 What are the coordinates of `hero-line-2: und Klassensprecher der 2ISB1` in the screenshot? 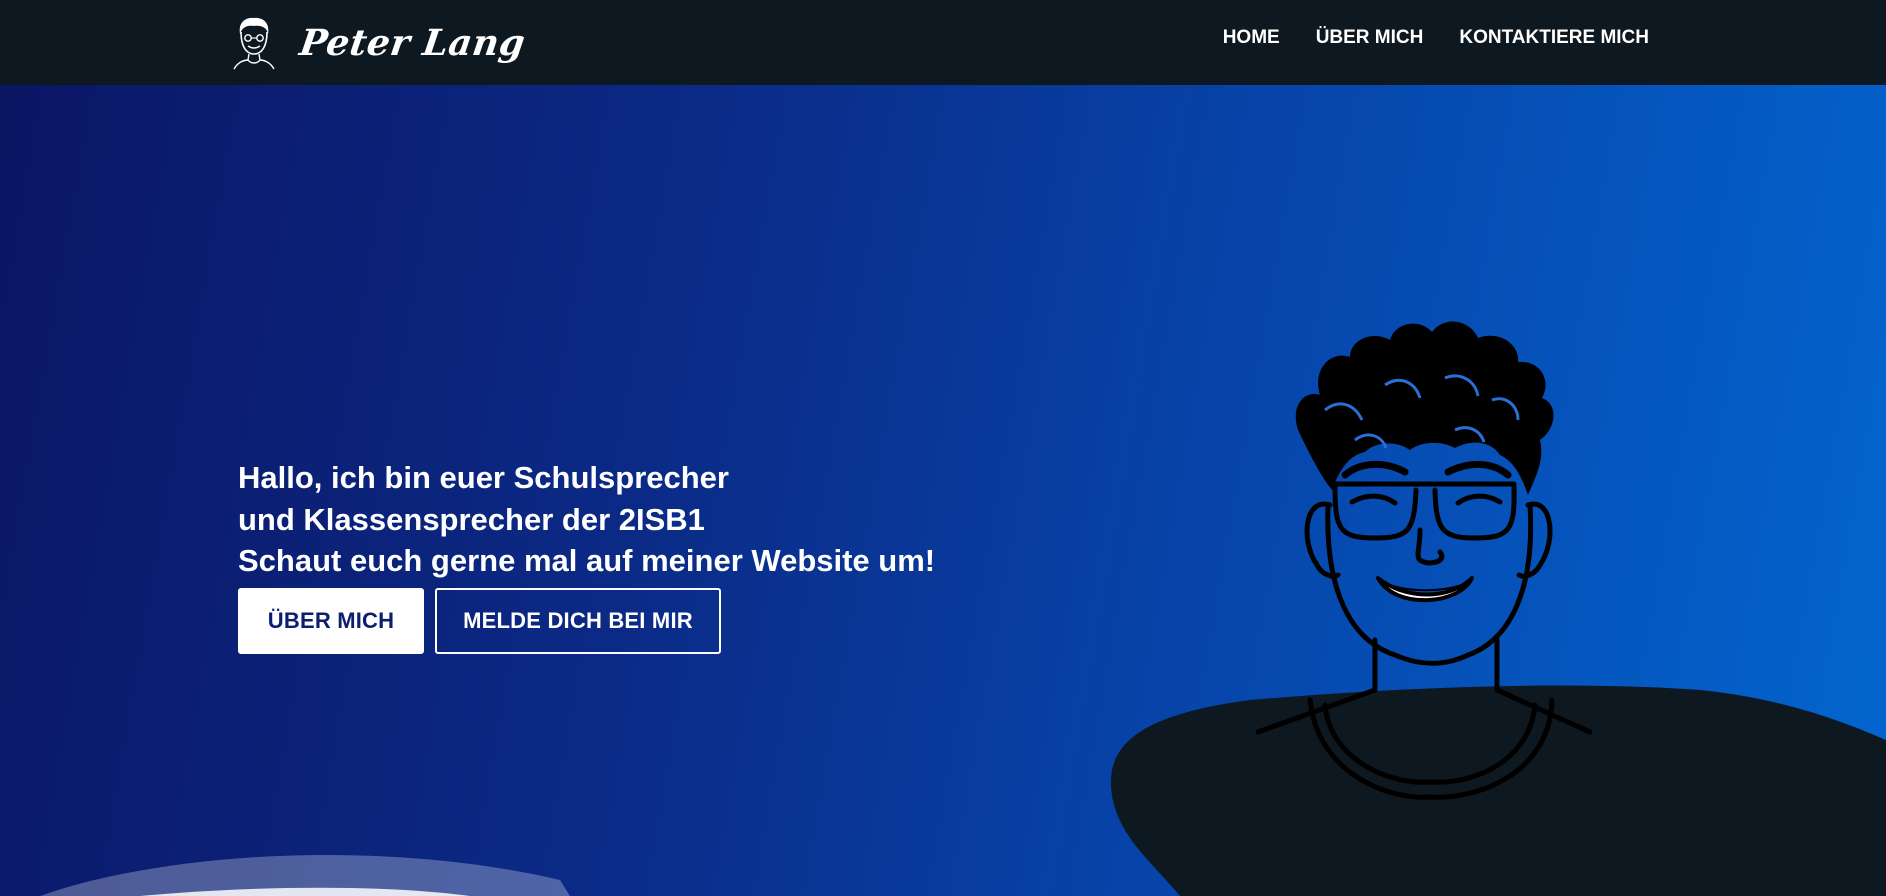 It's located at (471, 519).